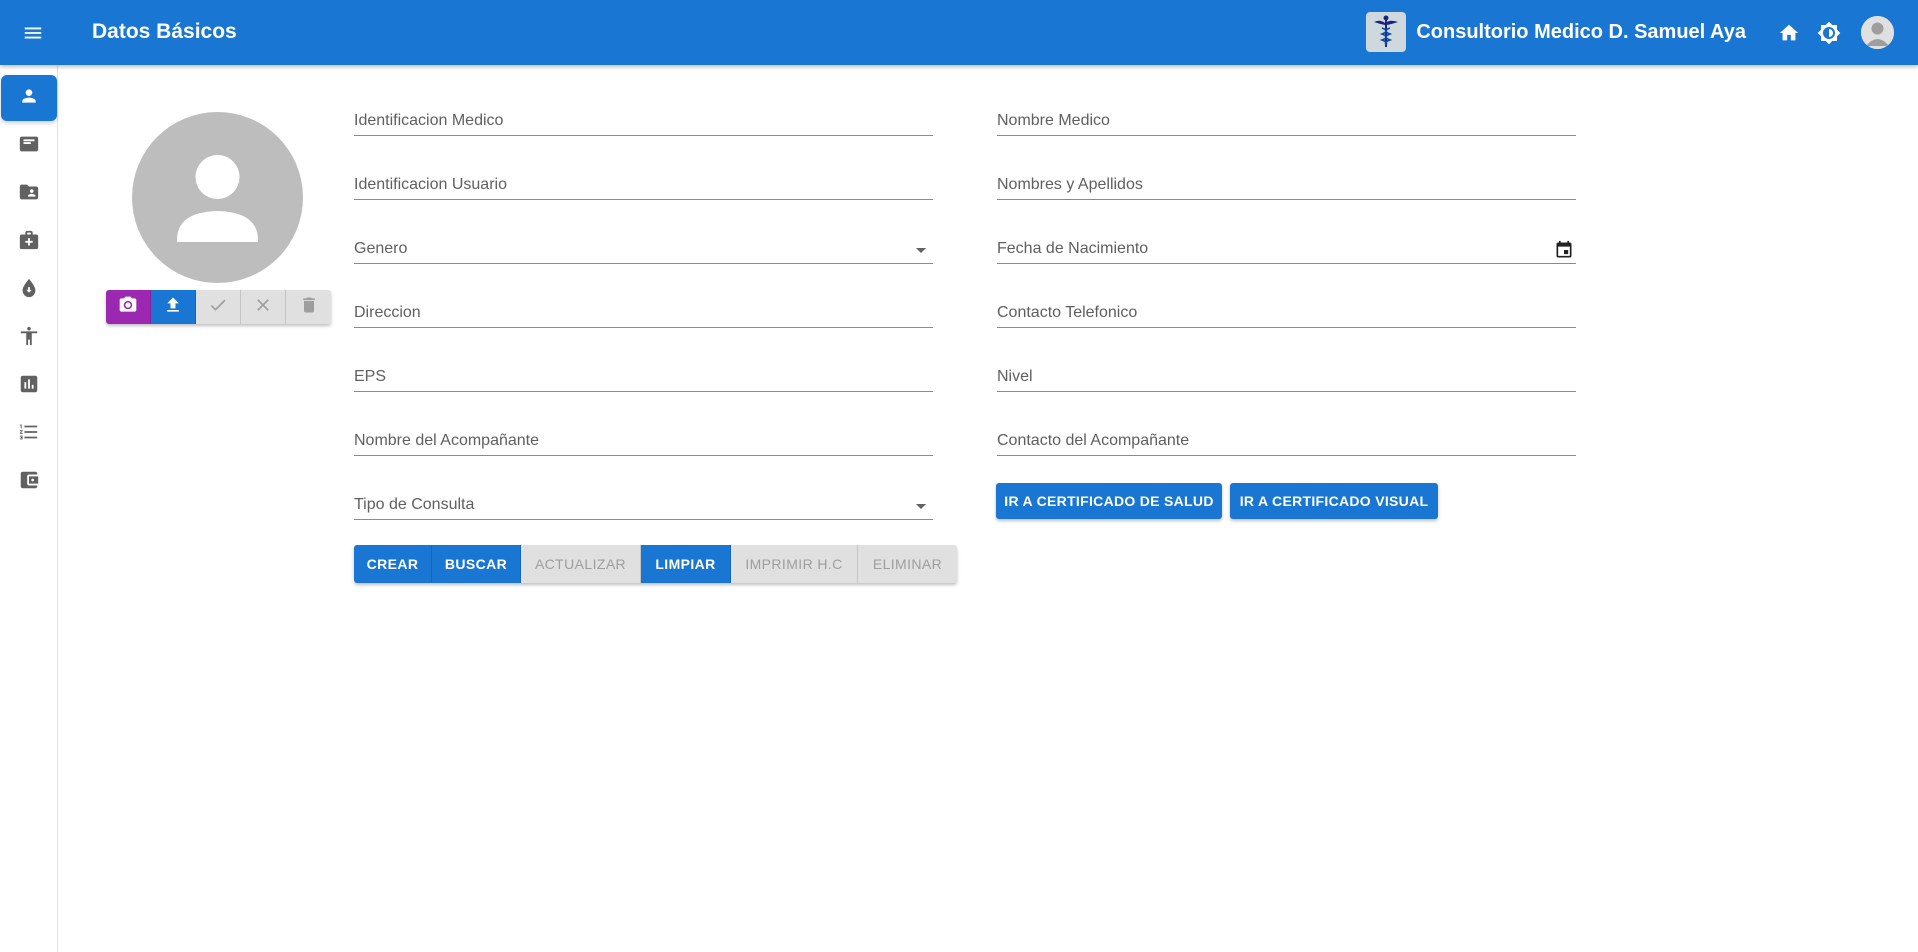 The image size is (1918, 952). Describe the element at coordinates (393, 564) in the screenshot. I see `crear-button: CREAR` at that location.